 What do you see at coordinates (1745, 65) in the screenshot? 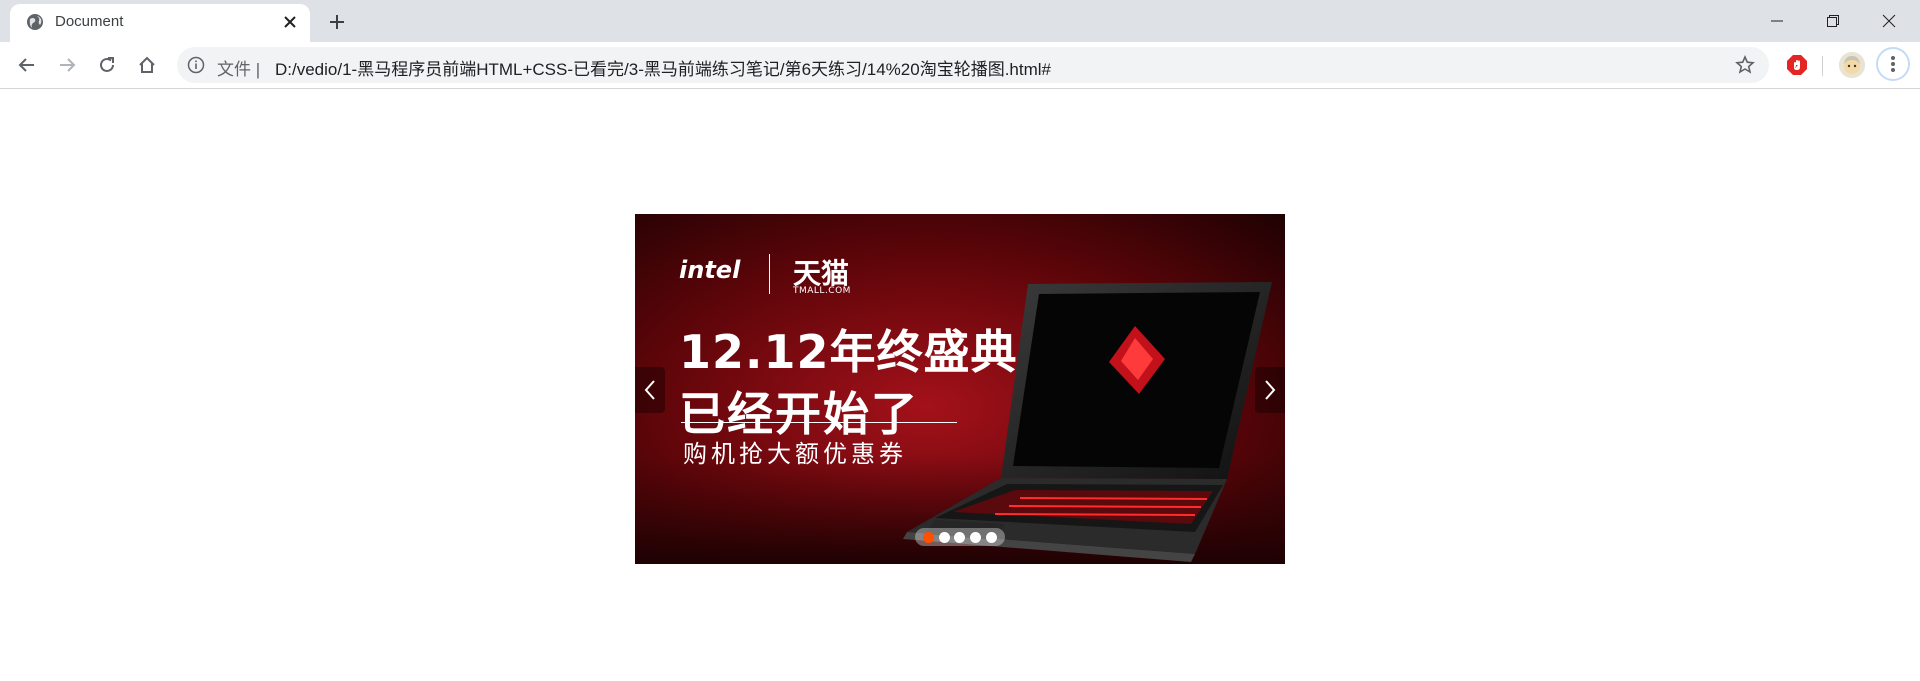
I see `bookmark-star-icon` at bounding box center [1745, 65].